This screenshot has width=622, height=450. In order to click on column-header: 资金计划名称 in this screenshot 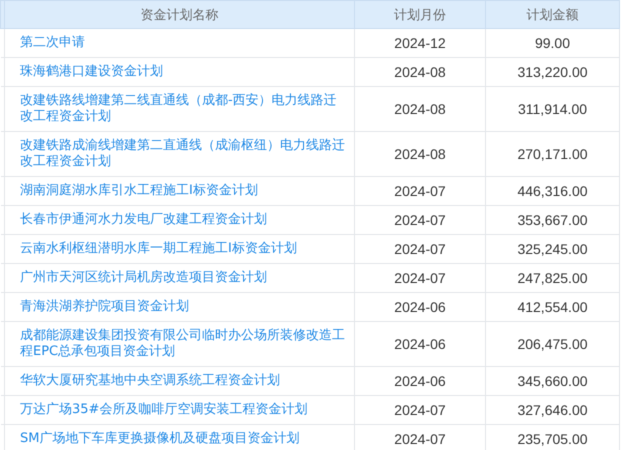, I will do `click(179, 14)`.